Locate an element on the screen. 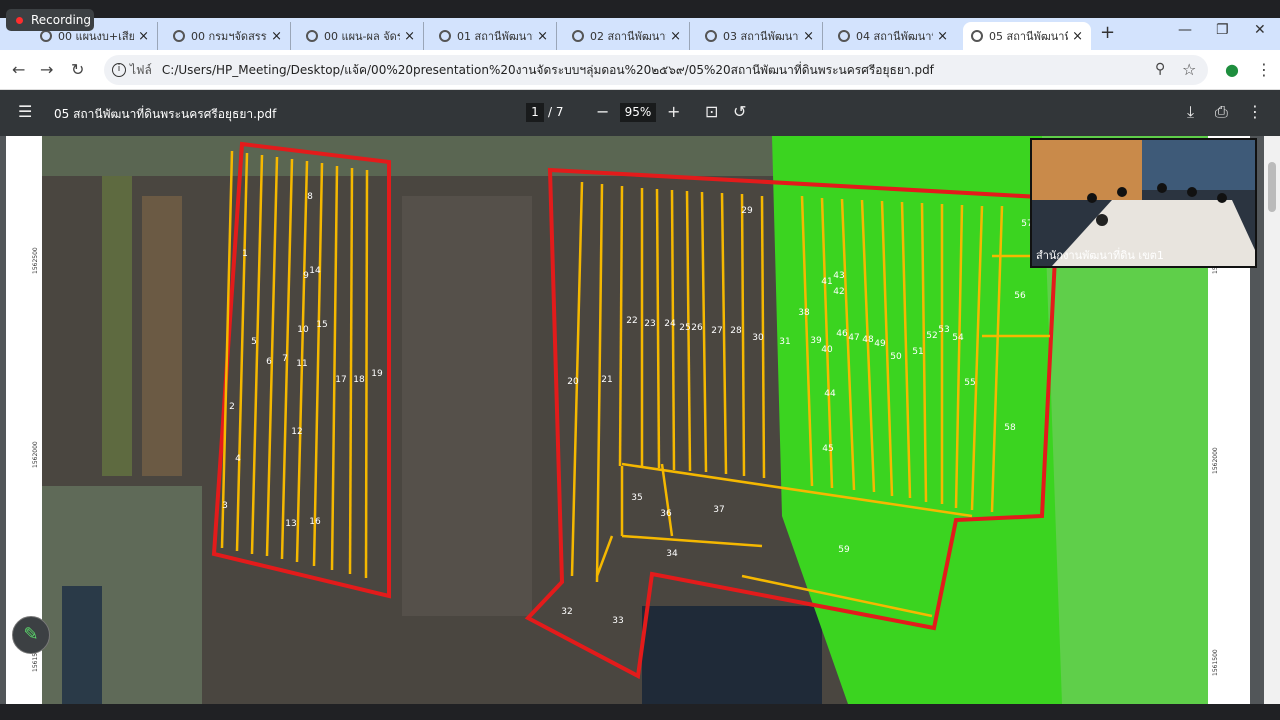  parcel-label: 47 is located at coordinates (853, 338).